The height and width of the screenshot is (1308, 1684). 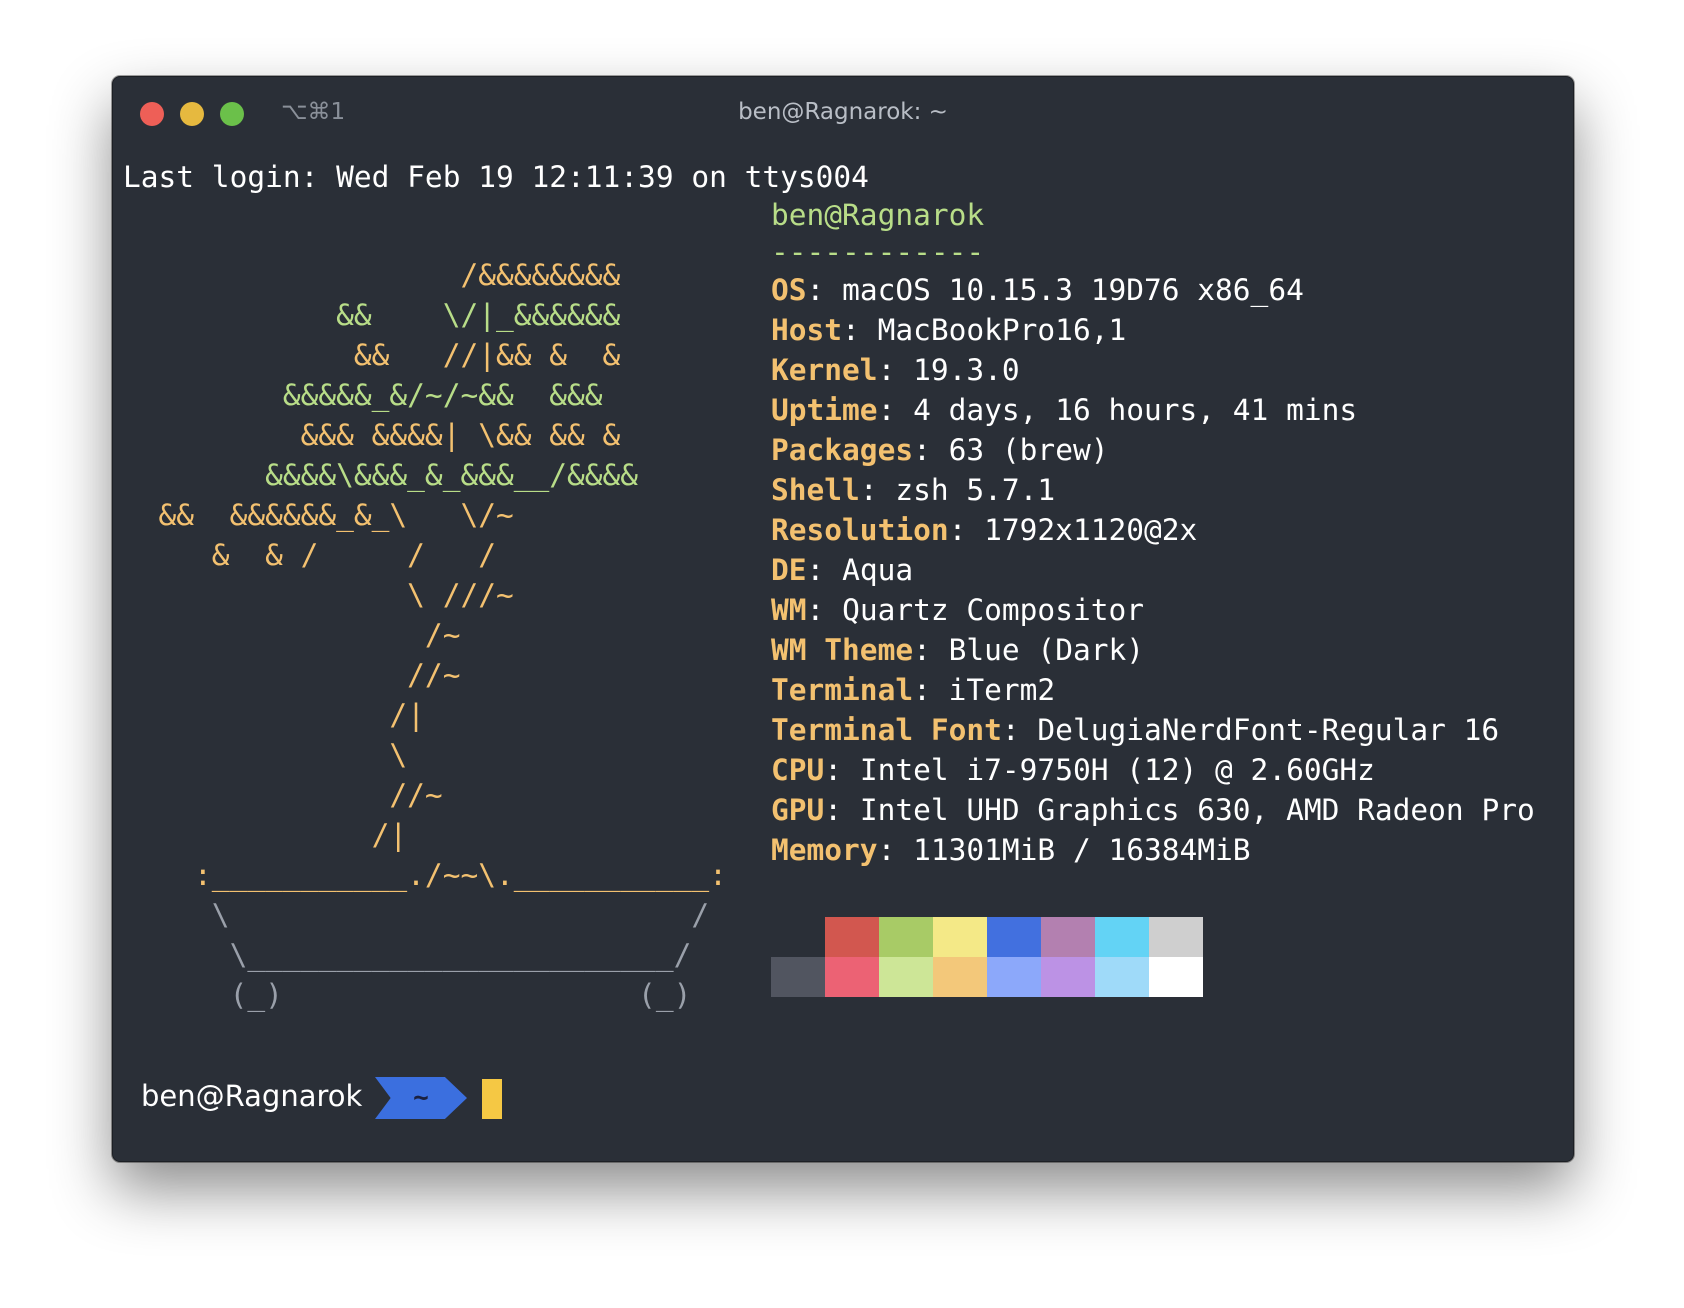 I want to click on info-value: 1792x1120@2x, so click(x=1091, y=530).